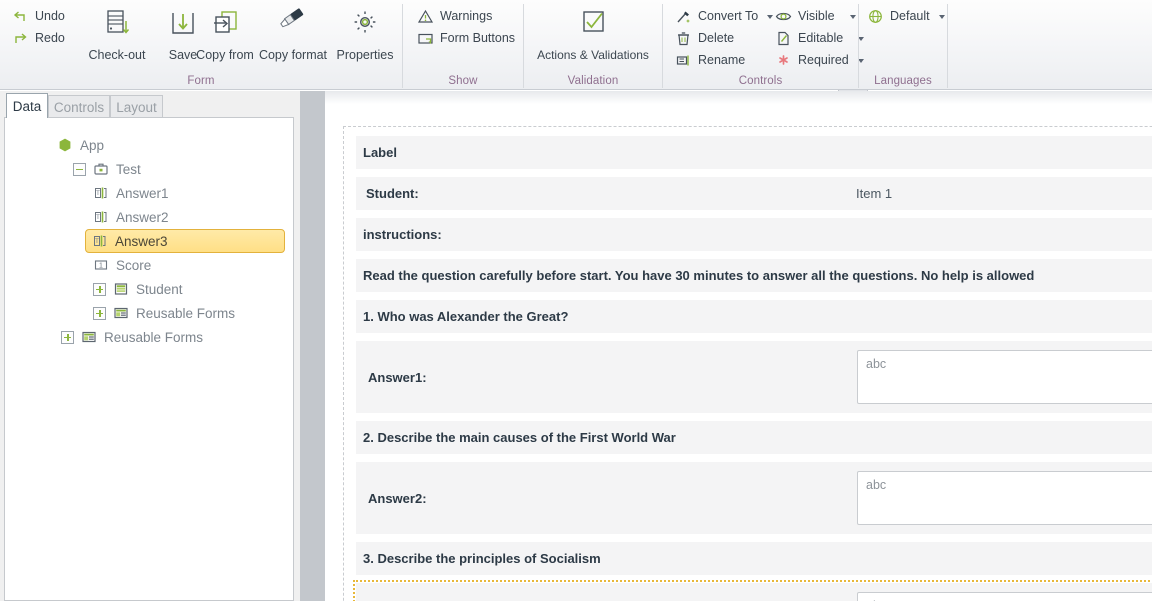 The height and width of the screenshot is (601, 1152). I want to click on form-row-question-1: 1. Who was Alexander the Great?, so click(754, 316).